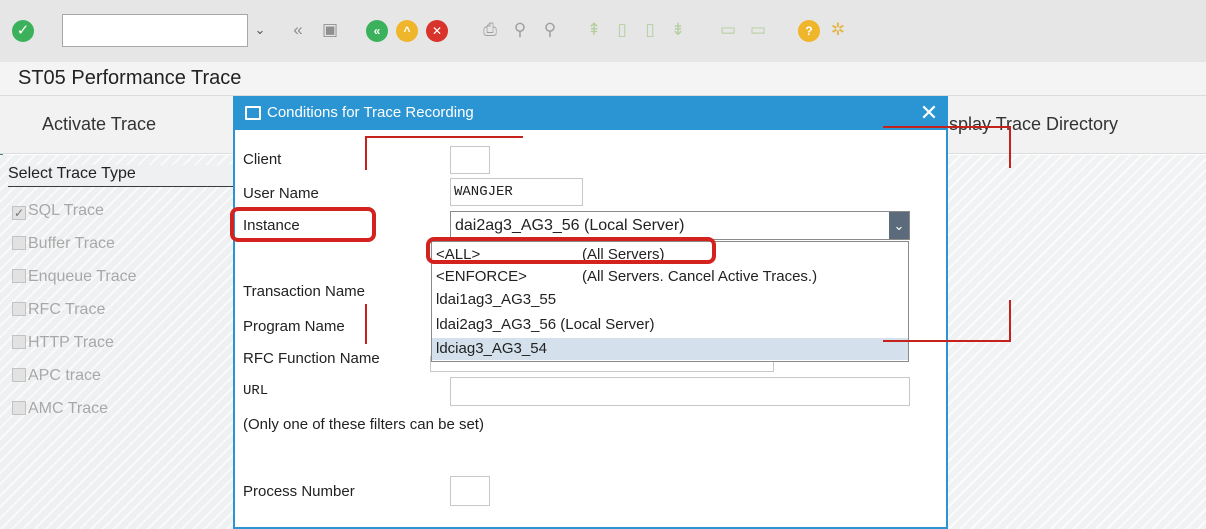 Image resolution: width=1206 pixels, height=529 pixels. Describe the element at coordinates (281, 193) in the screenshot. I see `user-name-label: User Name` at that location.